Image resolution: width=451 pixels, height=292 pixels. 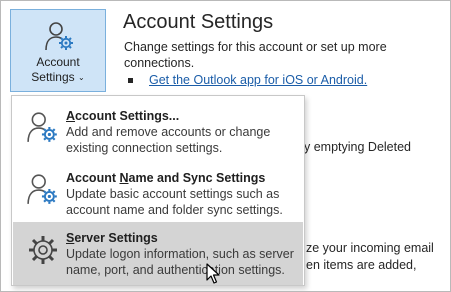 I want to click on mailbox-text: ze your incoming email, so click(x=370, y=248).